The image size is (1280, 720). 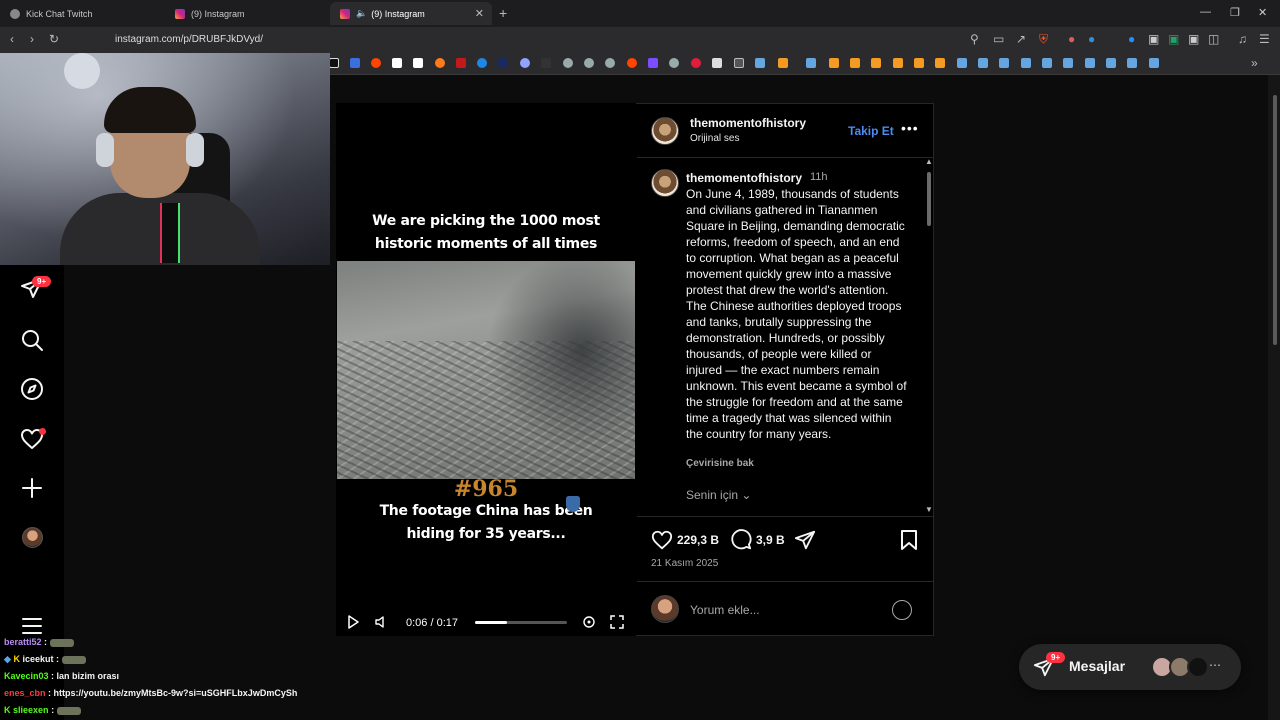 What do you see at coordinates (247, 13) in the screenshot?
I see `tab-instagram-1: (9) Instagram` at bounding box center [247, 13].